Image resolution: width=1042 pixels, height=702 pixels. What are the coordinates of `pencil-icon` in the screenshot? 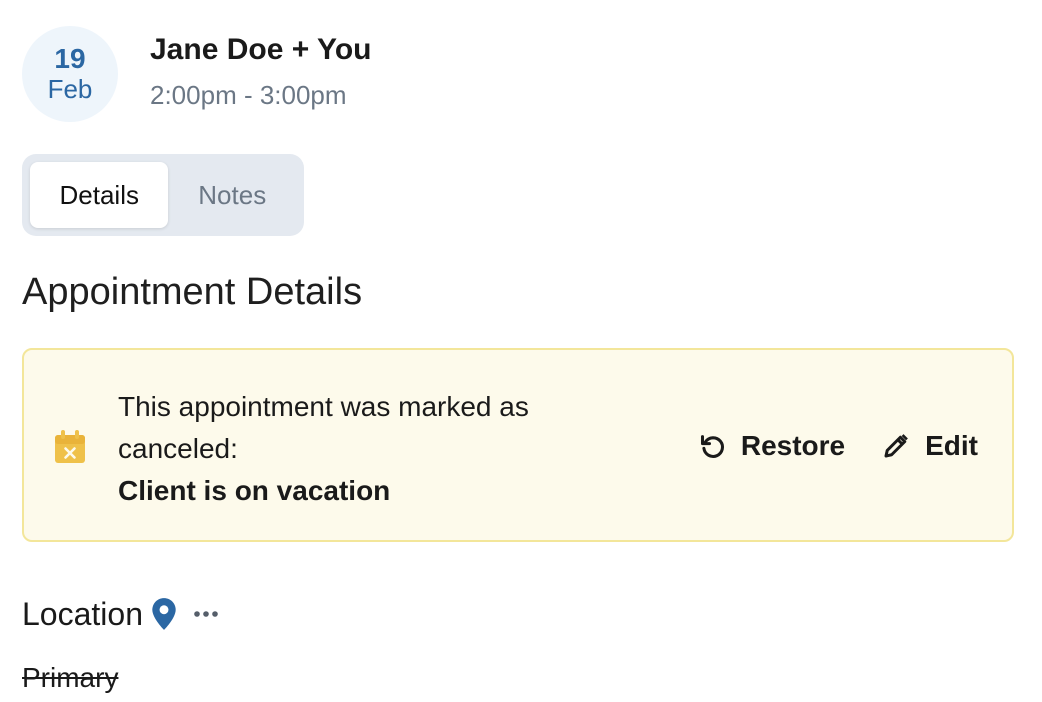 It's located at (896, 446).